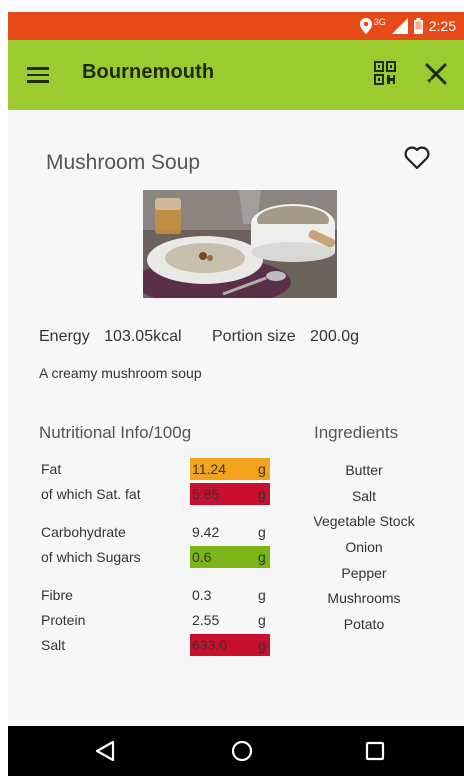  I want to click on app-bar: Bournemouth, so click(236, 75).